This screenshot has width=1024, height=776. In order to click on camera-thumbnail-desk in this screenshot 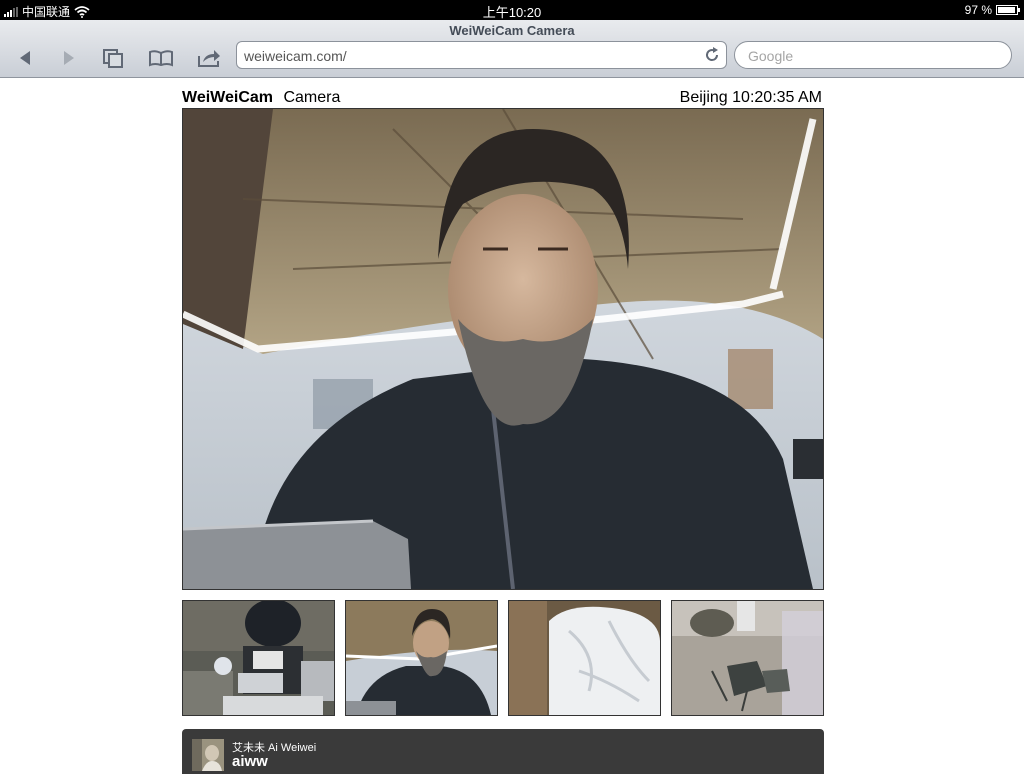, I will do `click(258, 658)`.